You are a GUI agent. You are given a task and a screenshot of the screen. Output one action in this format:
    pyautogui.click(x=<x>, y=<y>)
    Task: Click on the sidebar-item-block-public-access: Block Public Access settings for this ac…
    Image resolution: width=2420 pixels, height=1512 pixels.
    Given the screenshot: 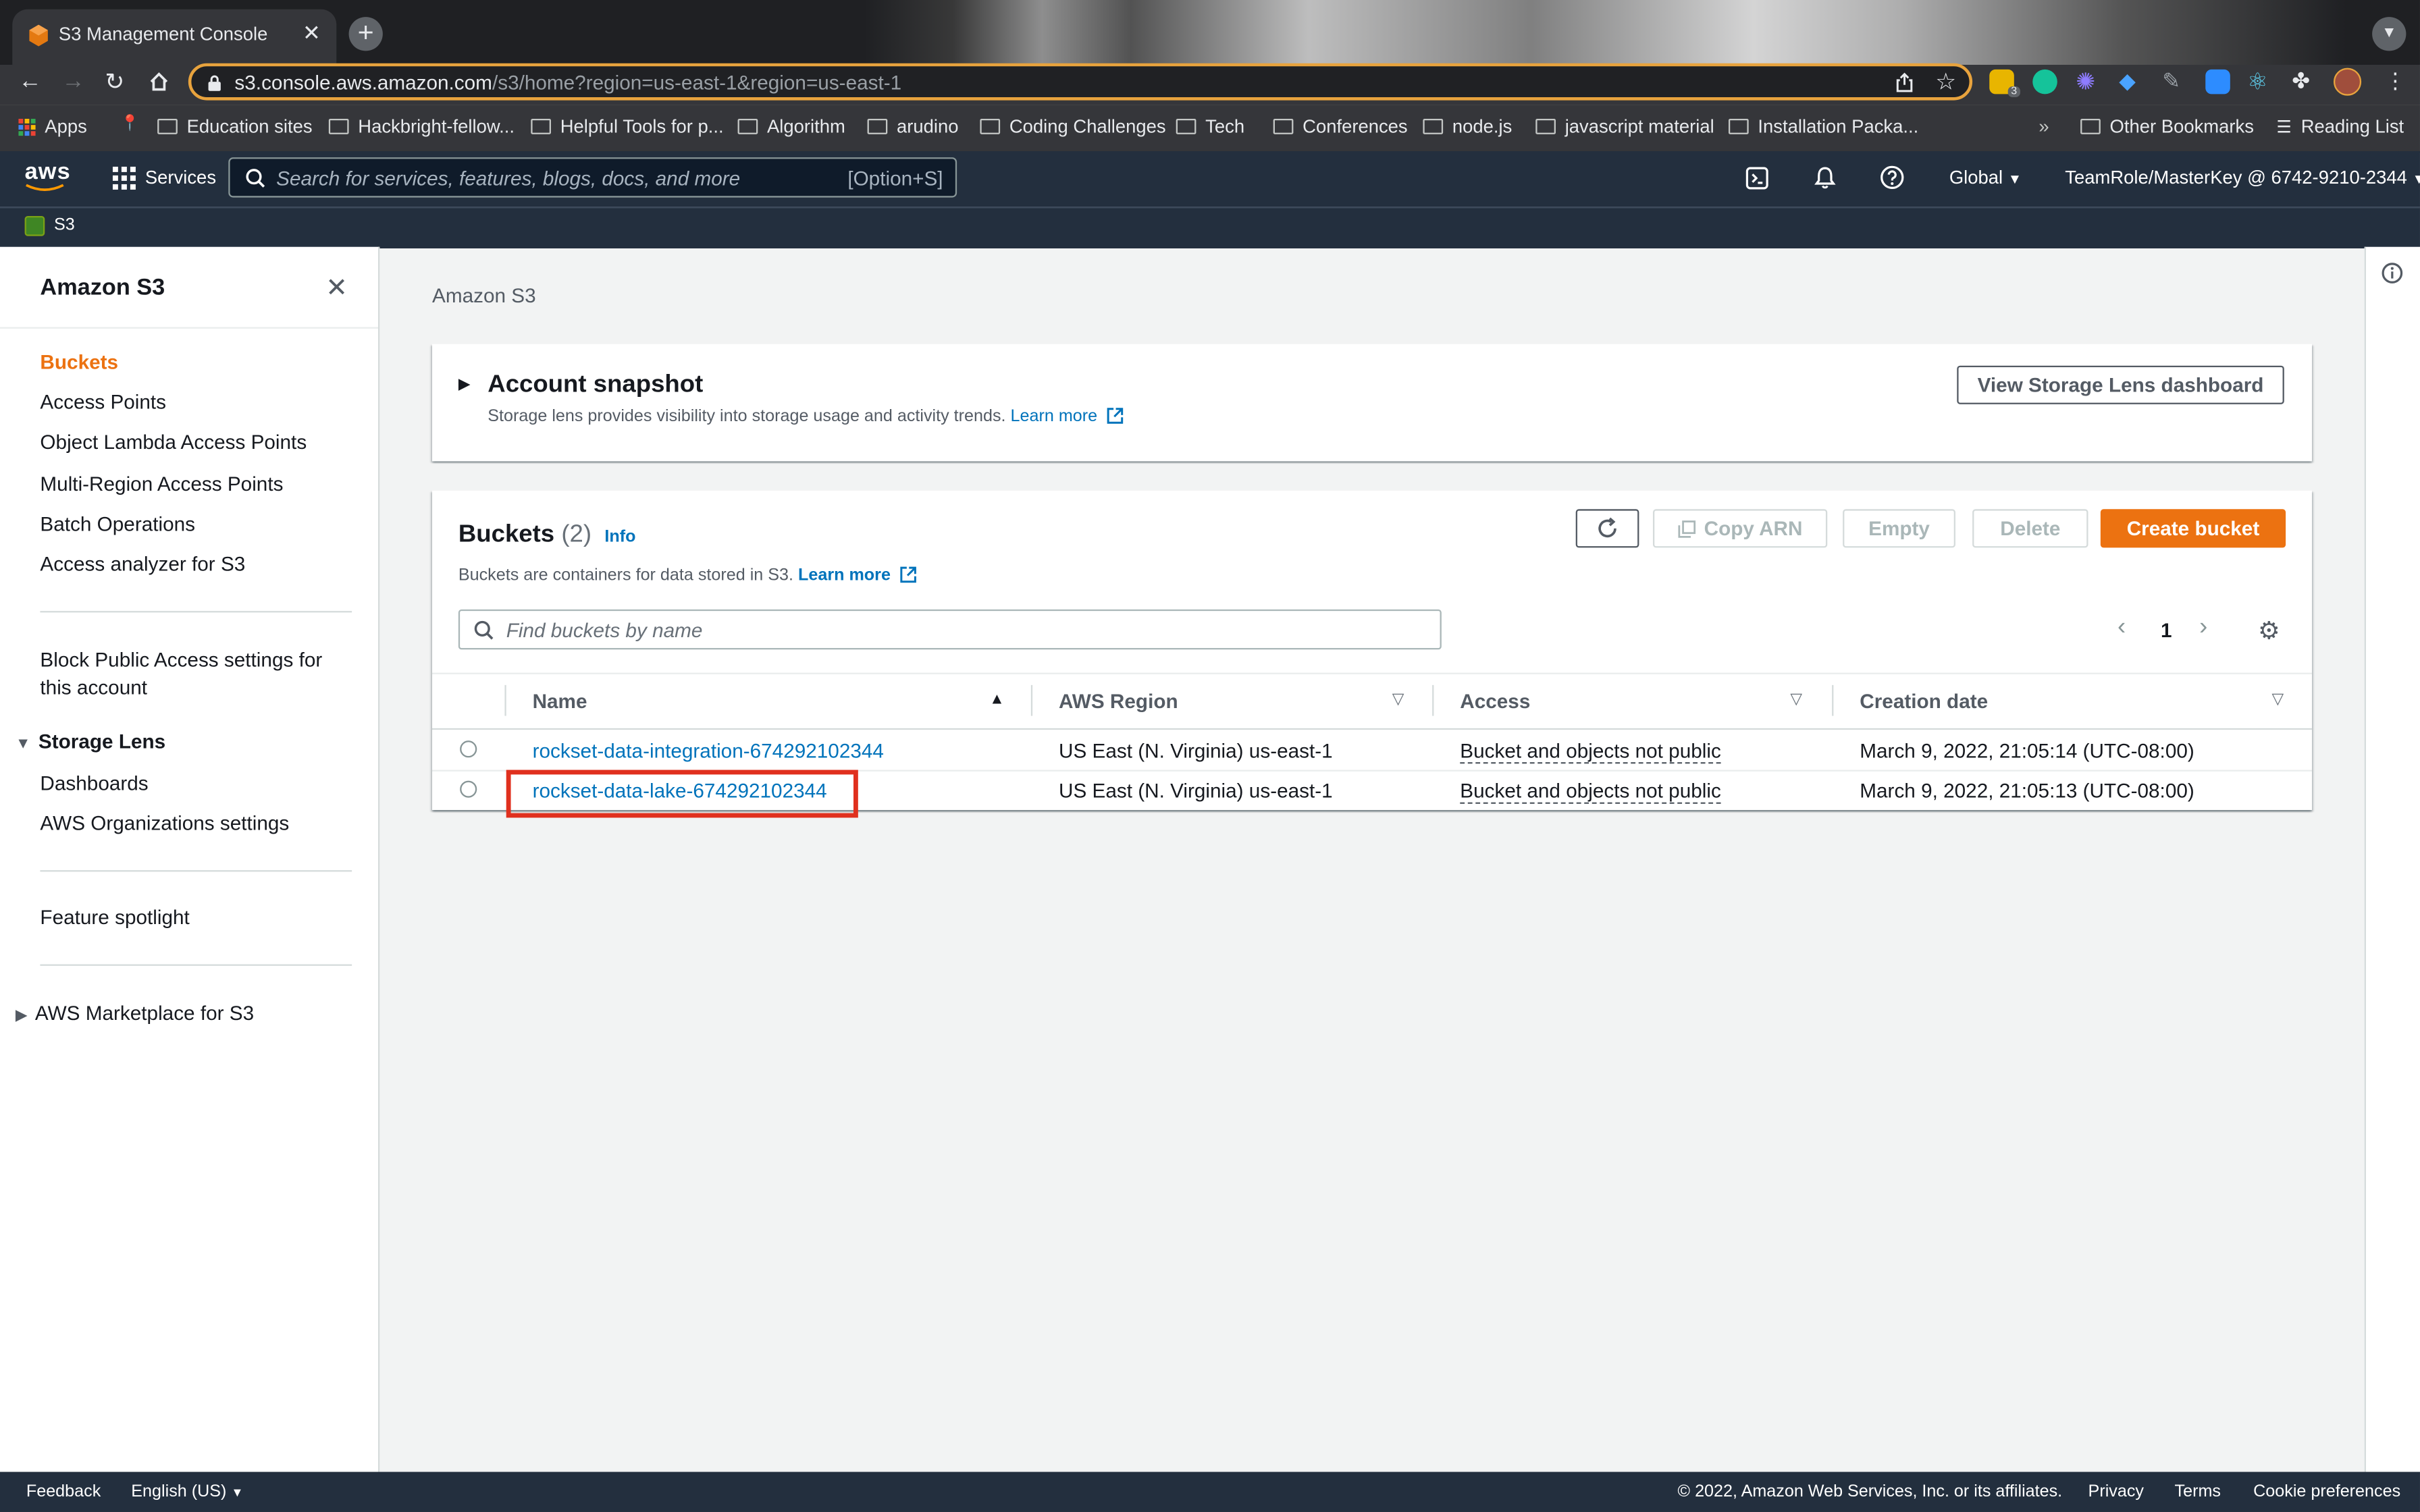 What is the action you would take?
    pyautogui.click(x=181, y=674)
    